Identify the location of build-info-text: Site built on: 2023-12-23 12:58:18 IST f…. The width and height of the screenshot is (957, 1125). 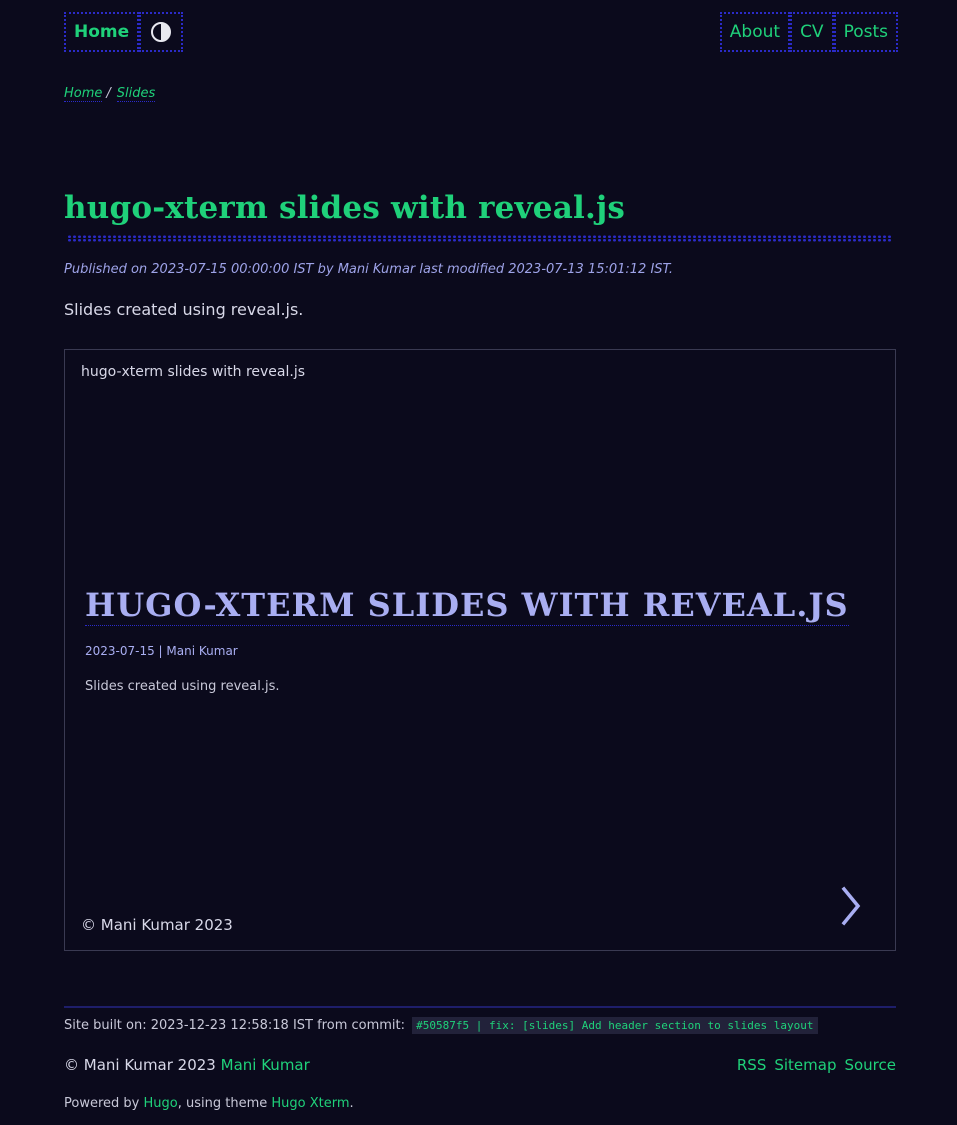
(235, 1025).